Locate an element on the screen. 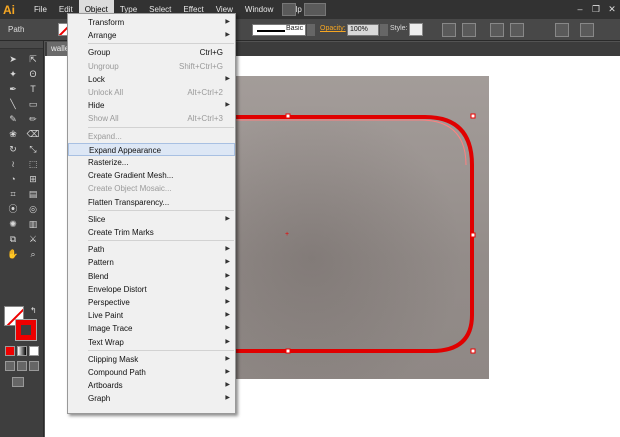 The image size is (620, 437). menu-item-label: Live Paint is located at coordinates (106, 316).